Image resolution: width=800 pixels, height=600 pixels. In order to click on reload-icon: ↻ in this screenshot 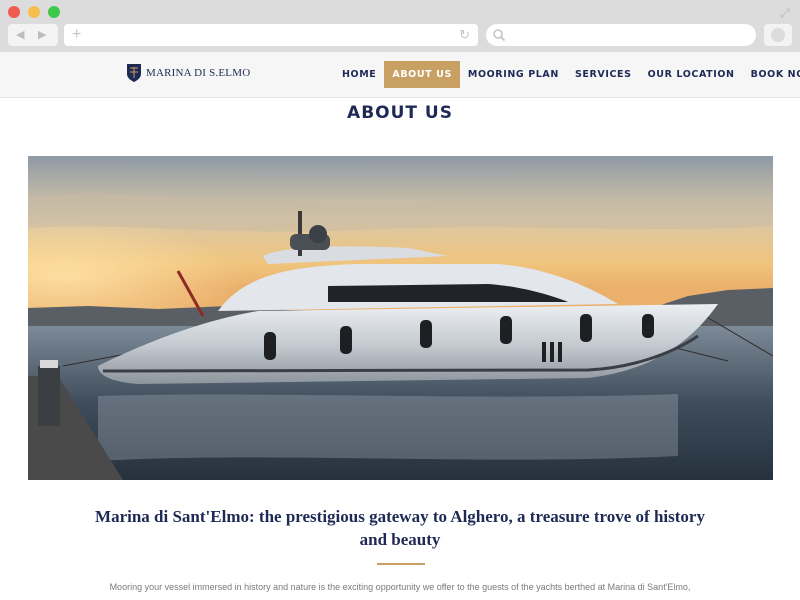, I will do `click(464, 35)`.